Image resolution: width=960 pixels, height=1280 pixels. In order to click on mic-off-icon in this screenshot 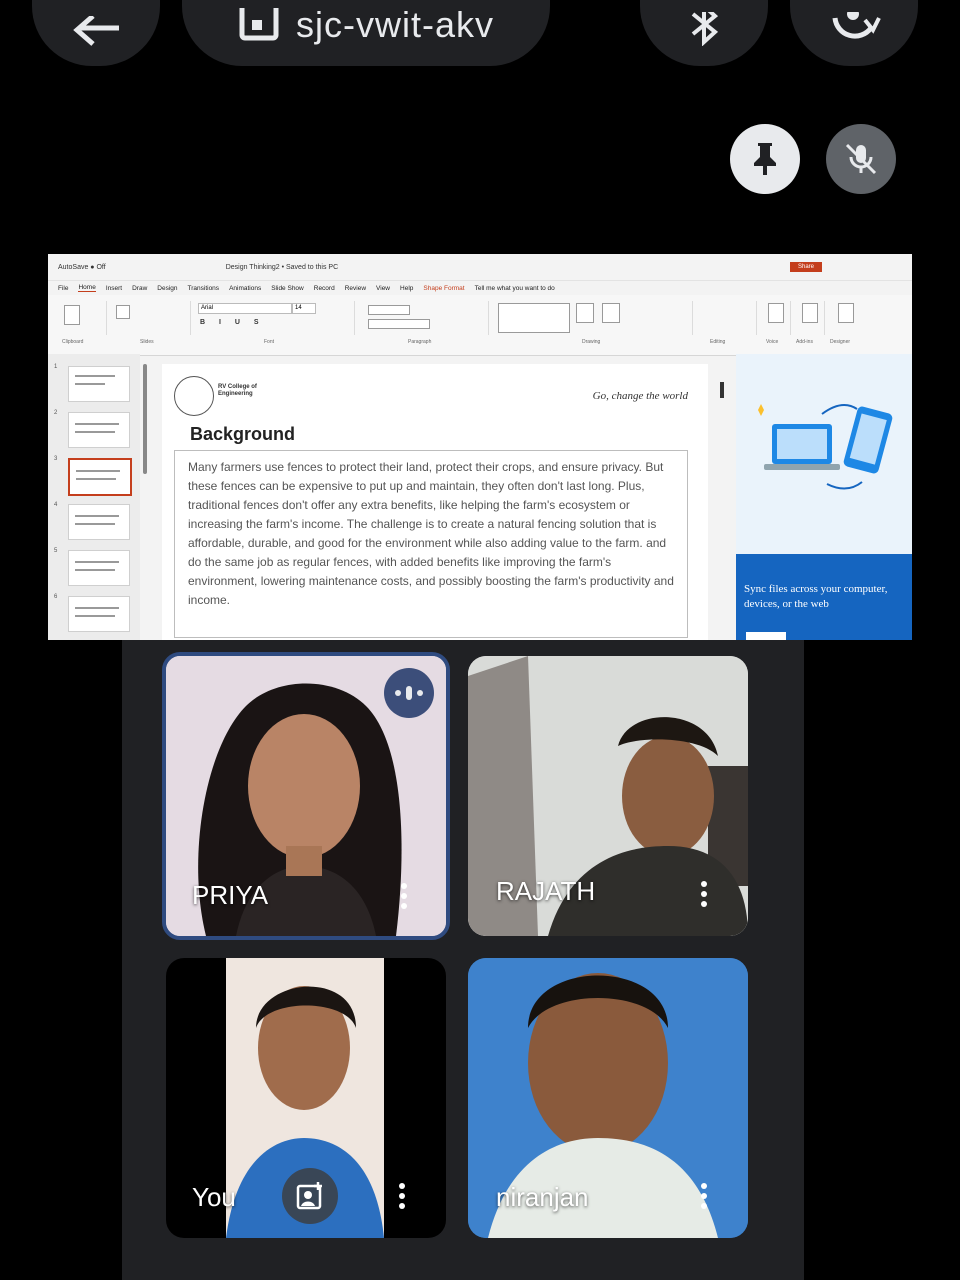, I will do `click(861, 159)`.